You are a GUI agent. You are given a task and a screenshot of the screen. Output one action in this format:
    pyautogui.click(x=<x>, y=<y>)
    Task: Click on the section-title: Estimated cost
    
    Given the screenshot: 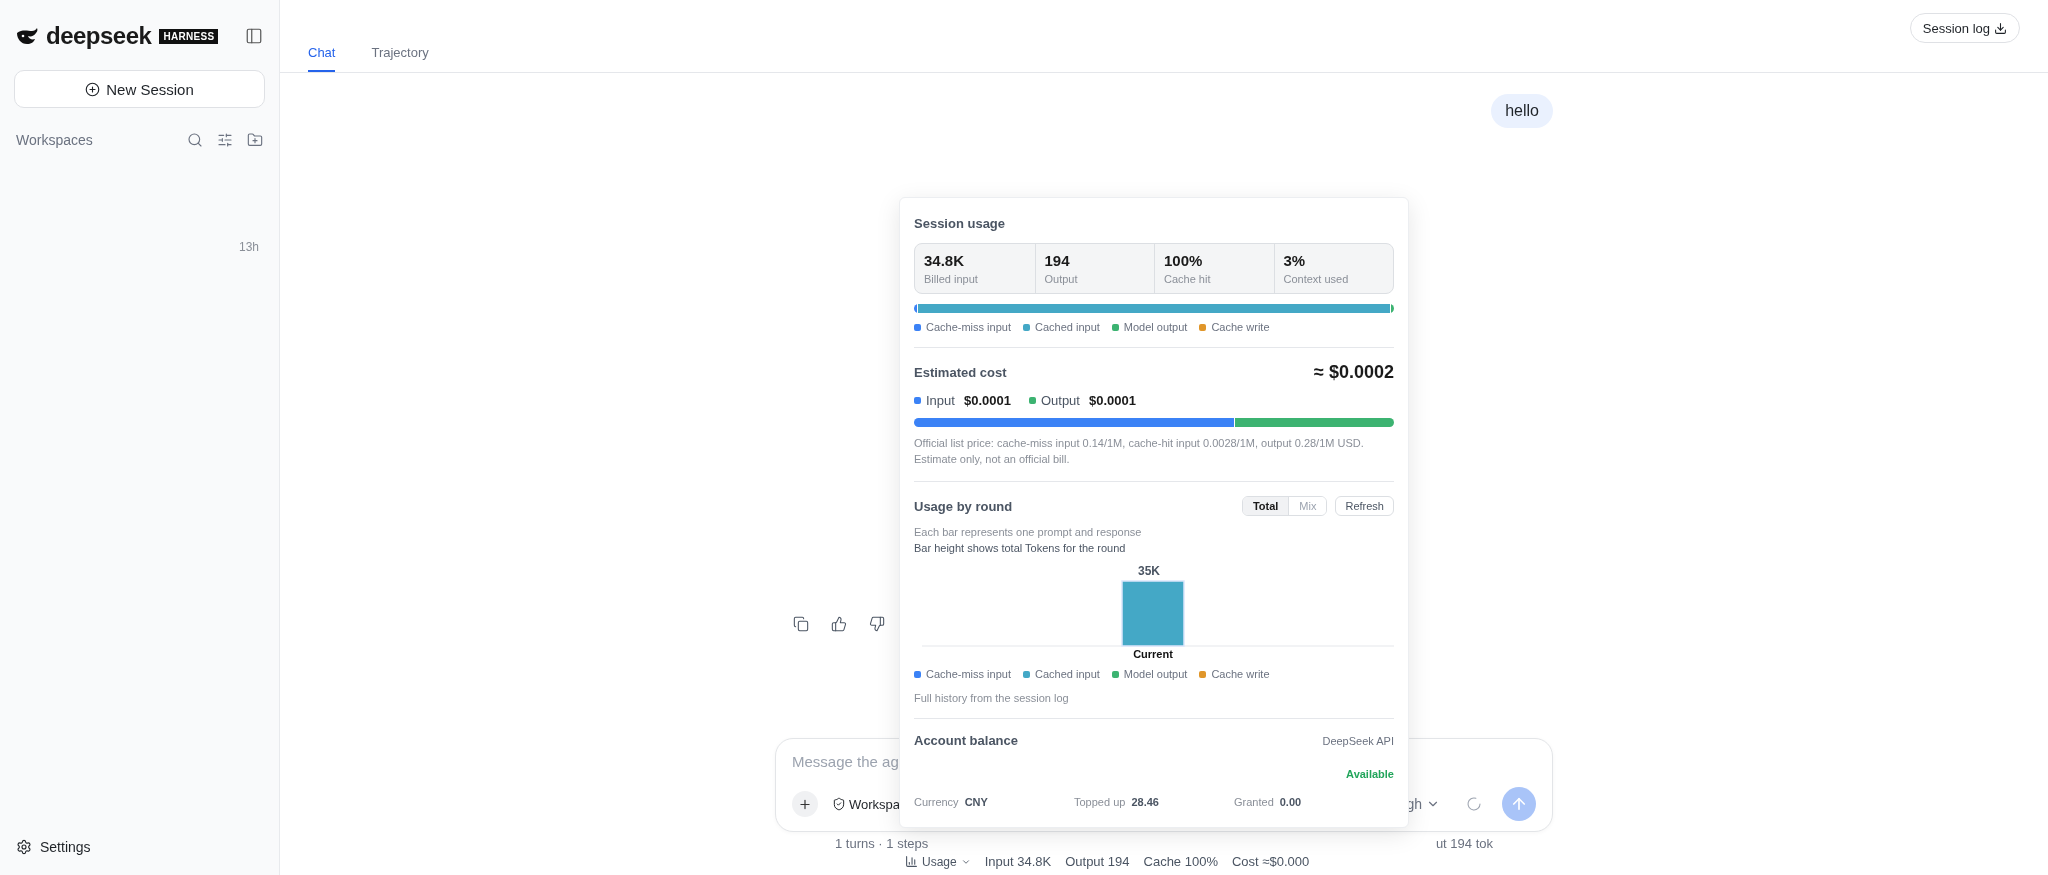 What is the action you would take?
    pyautogui.click(x=960, y=372)
    